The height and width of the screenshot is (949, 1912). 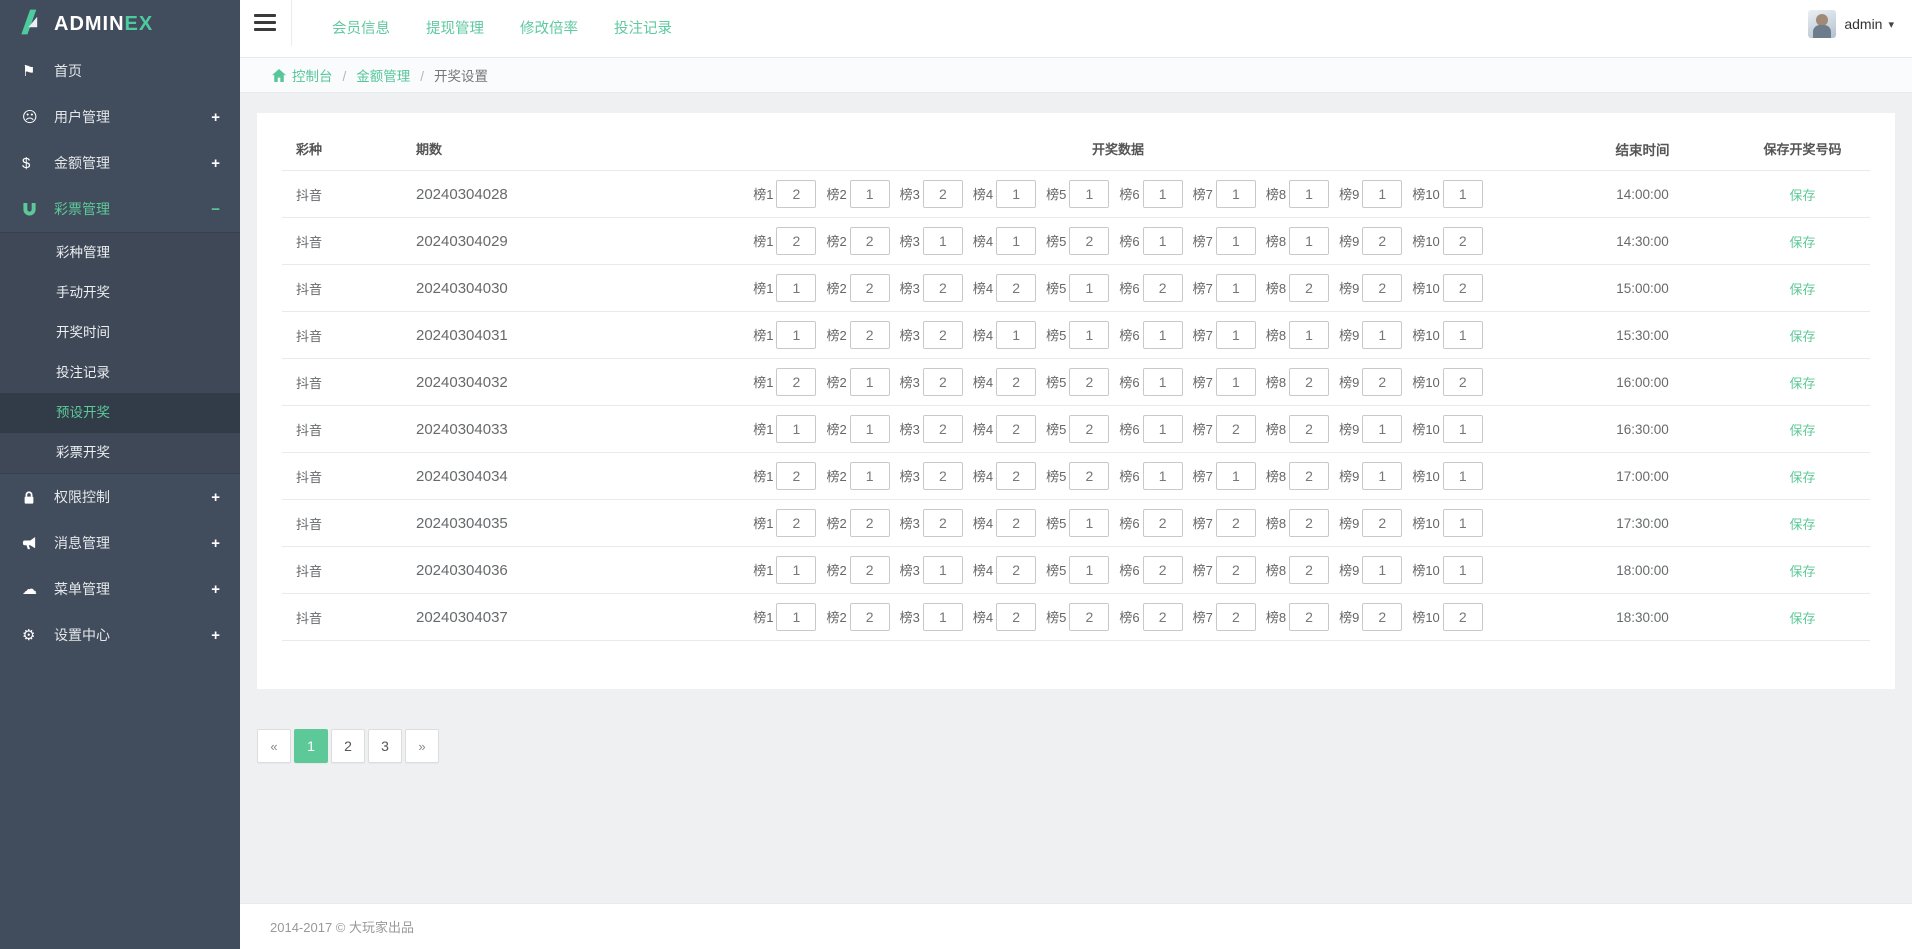 What do you see at coordinates (120, 543) in the screenshot?
I see `sidebar-item-messages: 消息管理 +` at bounding box center [120, 543].